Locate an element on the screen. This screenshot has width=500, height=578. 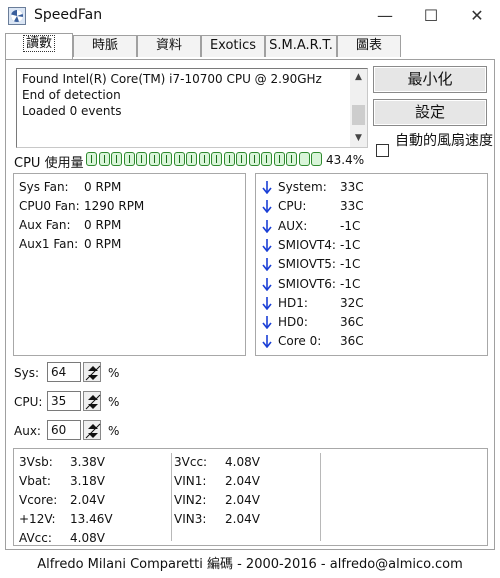
tab-charts: 圖表 is located at coordinates (369, 46).